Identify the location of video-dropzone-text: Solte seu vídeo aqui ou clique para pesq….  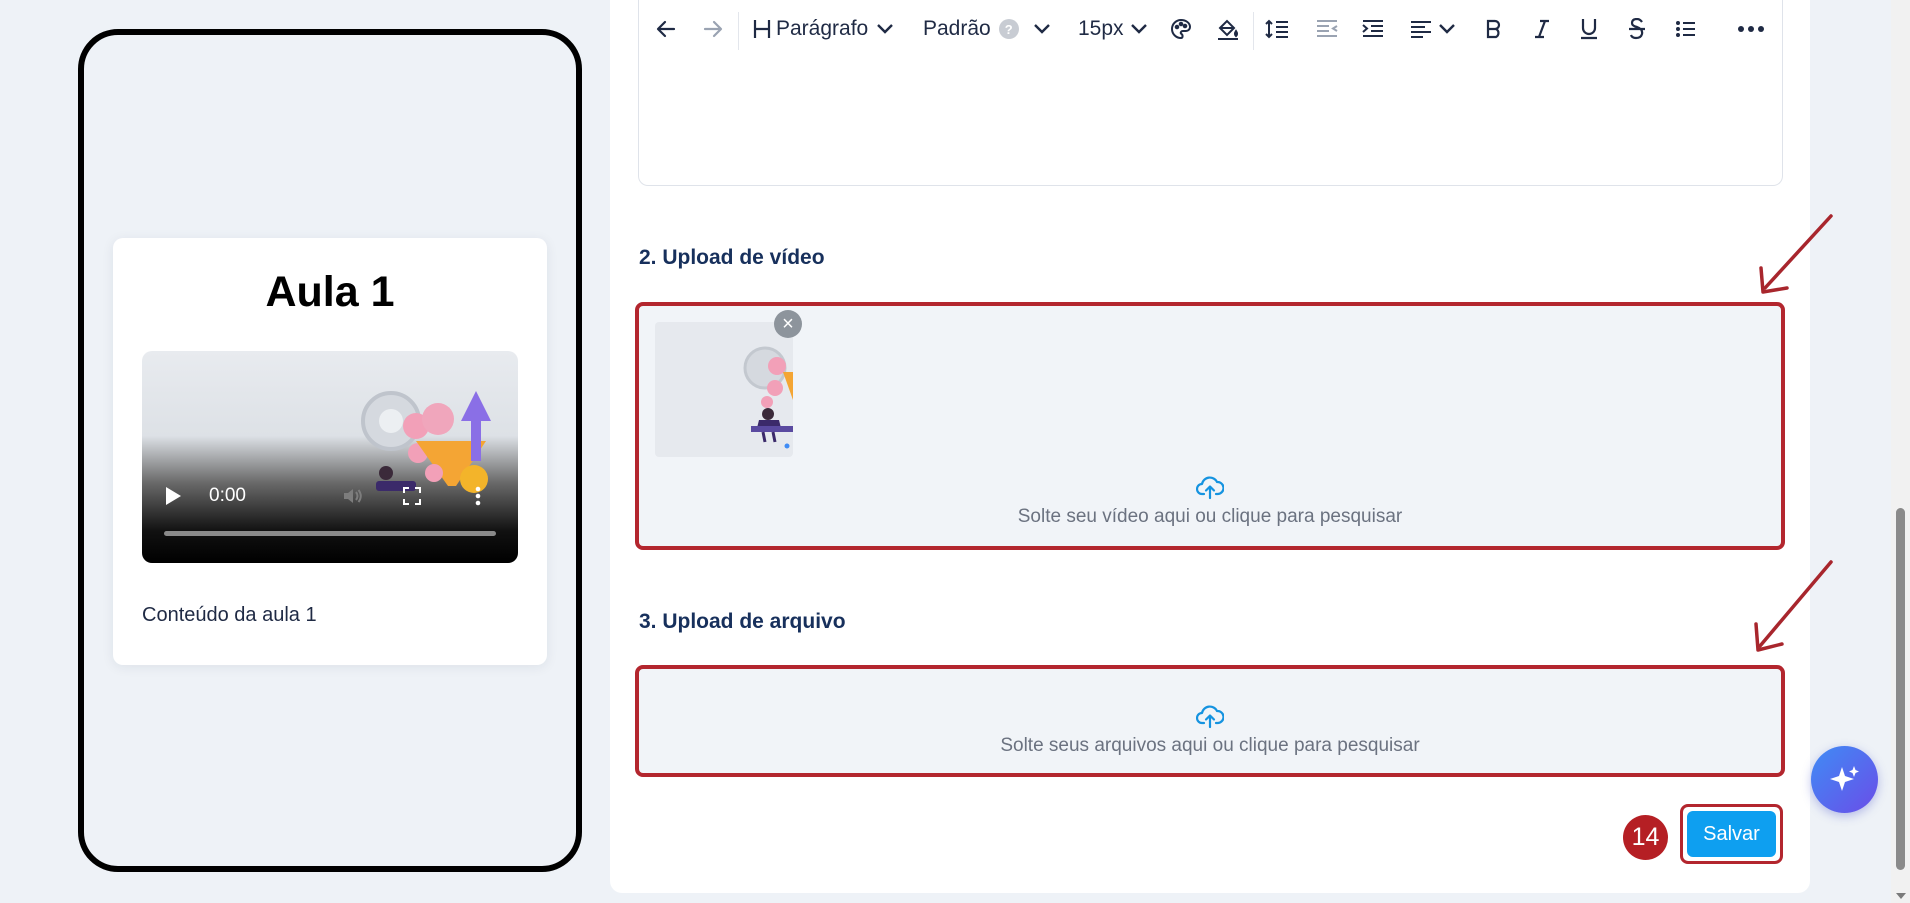
(1210, 516).